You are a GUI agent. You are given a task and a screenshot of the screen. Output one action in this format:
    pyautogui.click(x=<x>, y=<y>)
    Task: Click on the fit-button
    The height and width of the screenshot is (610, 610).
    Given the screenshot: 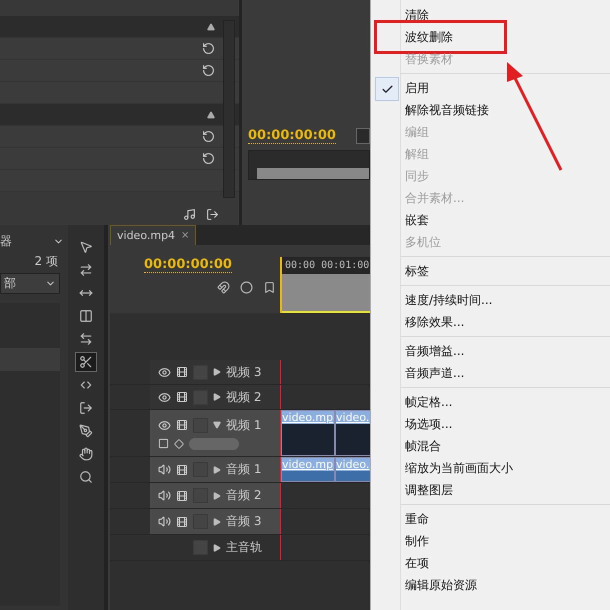 What is the action you would take?
    pyautogui.click(x=363, y=136)
    